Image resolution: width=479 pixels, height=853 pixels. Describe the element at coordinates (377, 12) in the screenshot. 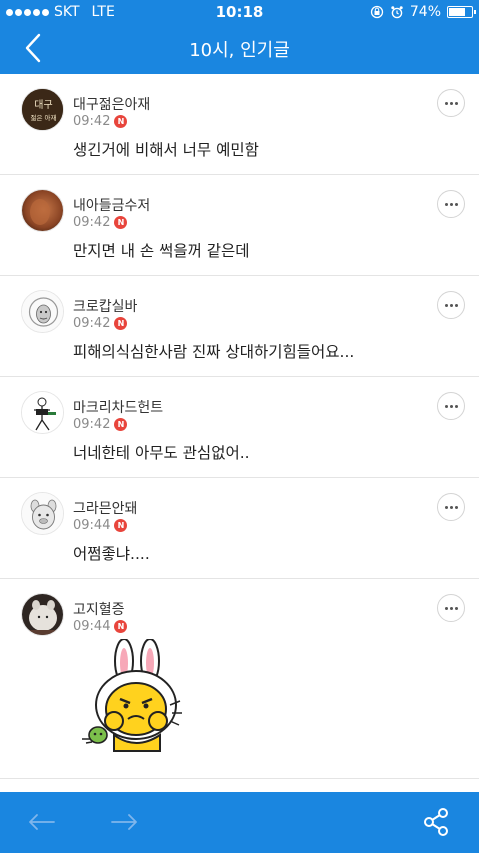

I see `rotation-lock-icon` at that location.